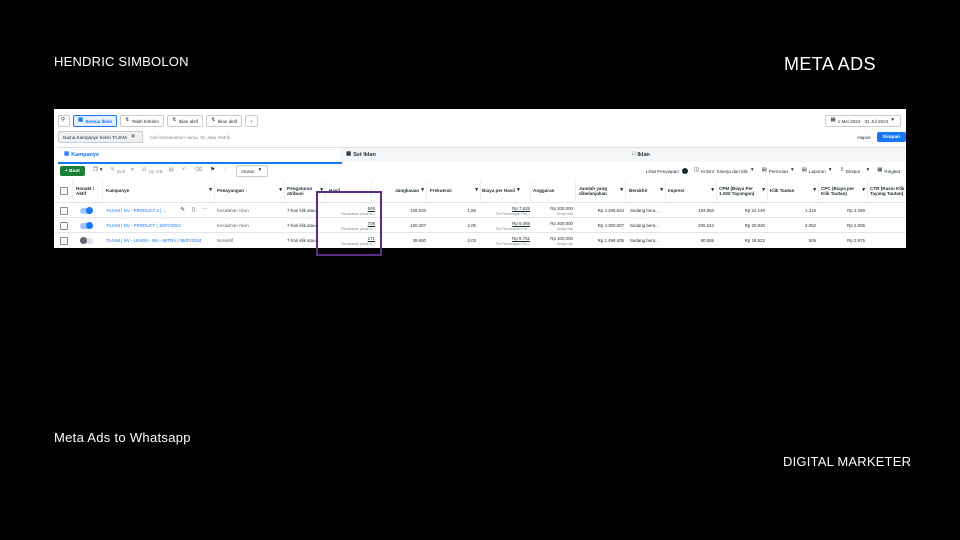 The image size is (960, 540). I want to click on breakdown-dropdown: ▤ Perincian ▾, so click(779, 171).